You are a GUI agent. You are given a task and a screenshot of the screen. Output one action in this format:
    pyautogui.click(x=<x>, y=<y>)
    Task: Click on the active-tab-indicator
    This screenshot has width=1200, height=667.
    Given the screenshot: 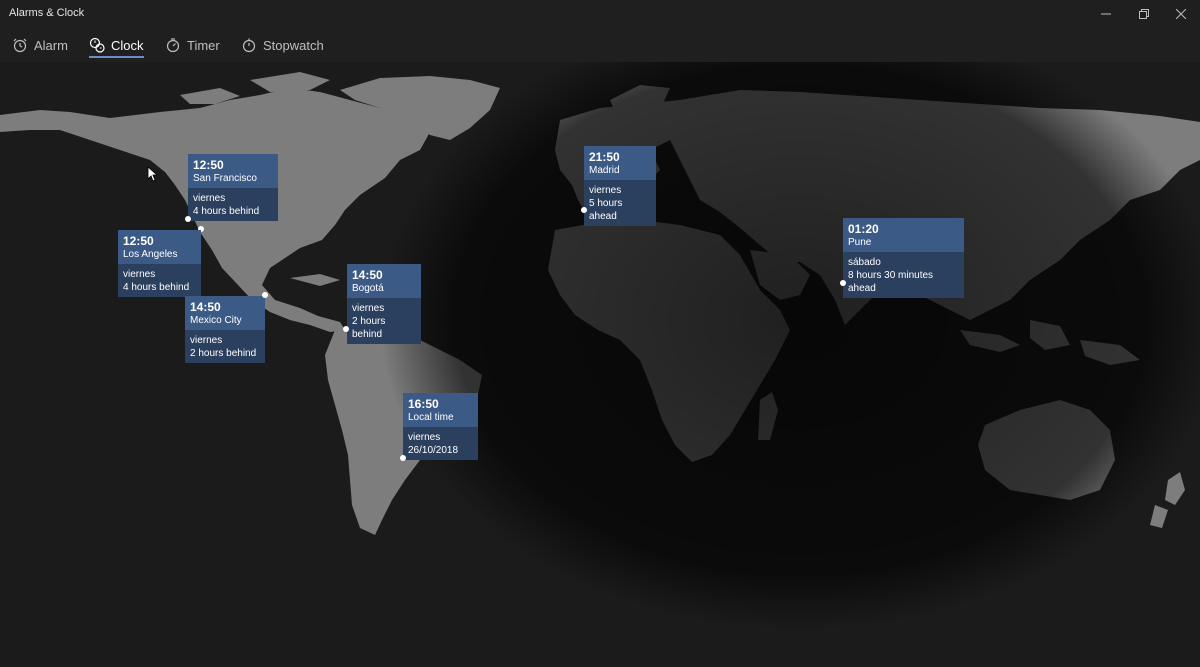 What is the action you would take?
    pyautogui.click(x=116, y=57)
    